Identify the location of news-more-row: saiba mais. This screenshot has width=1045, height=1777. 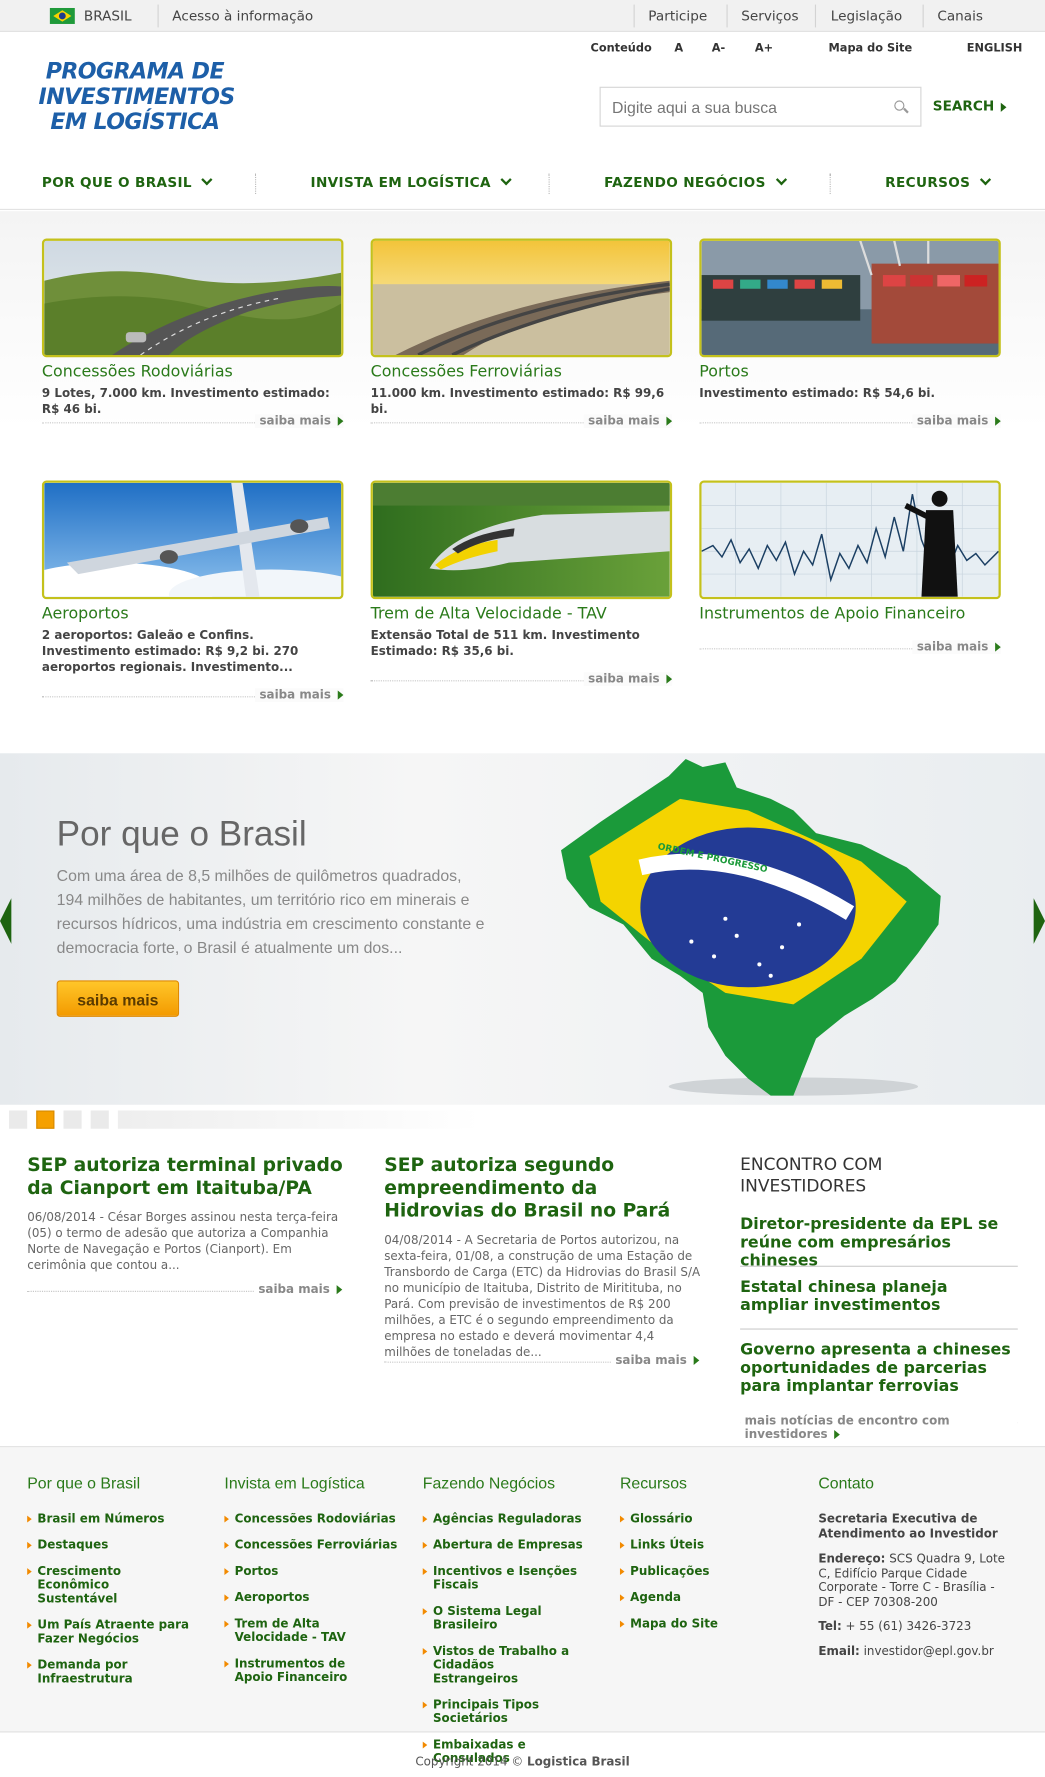
(185, 1289).